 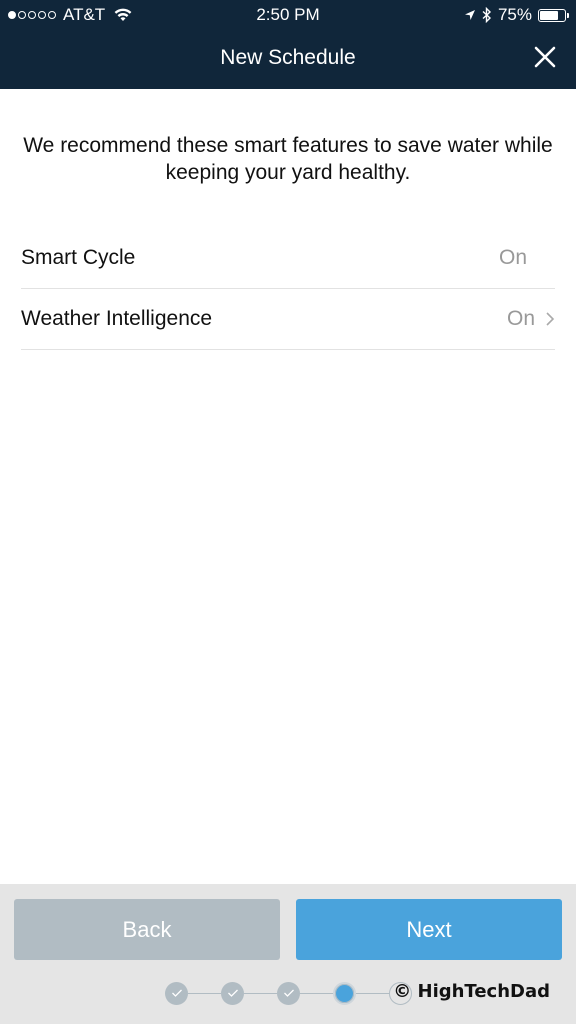 What do you see at coordinates (471, 991) in the screenshot?
I see `watermark: © HighTechDad` at bounding box center [471, 991].